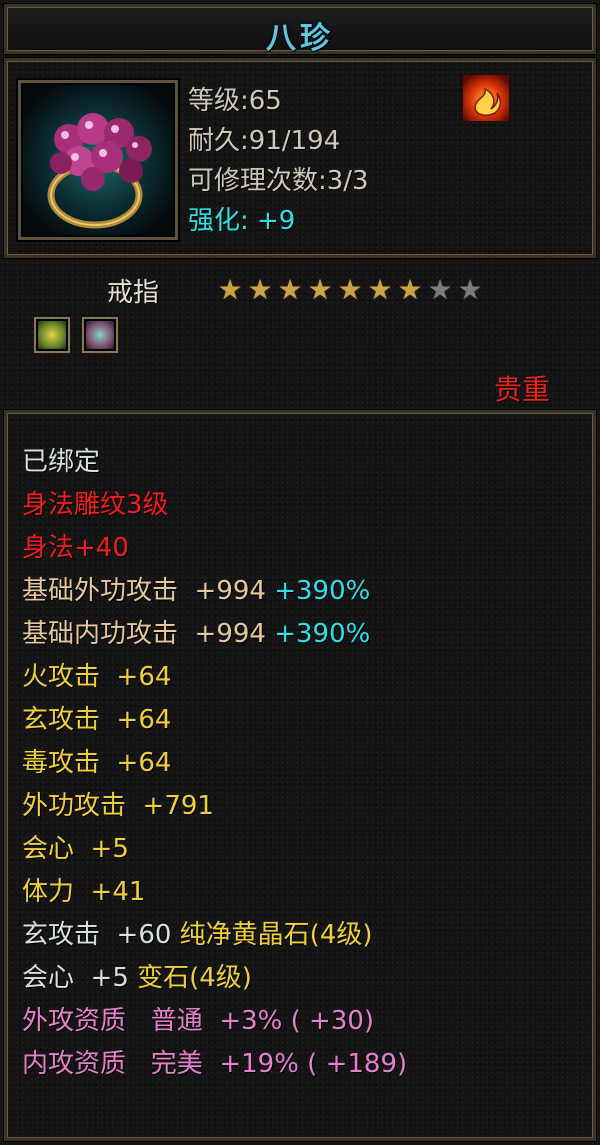  Describe the element at coordinates (118, 806) in the screenshot. I see `outer-attack-line: 外功攻击 +791` at that location.